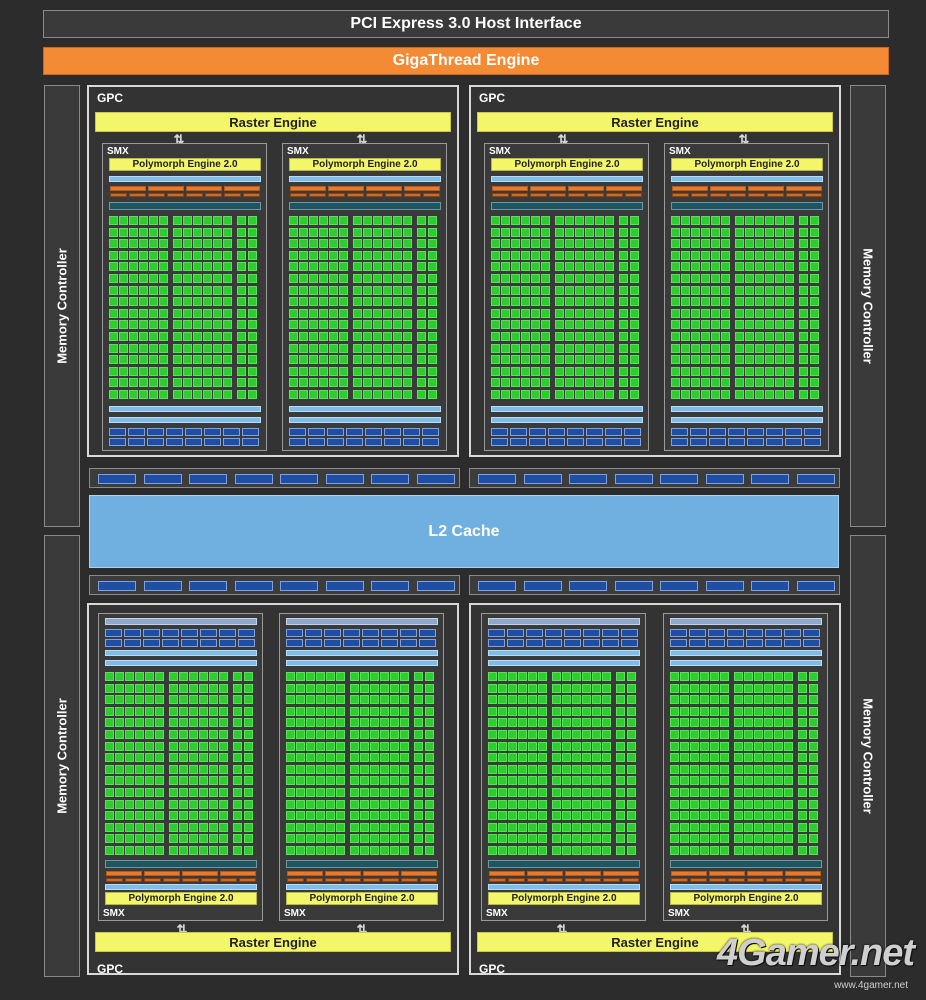 This screenshot has height=1000, width=926. Describe the element at coordinates (185, 206) in the screenshot. I see `register-file` at that location.